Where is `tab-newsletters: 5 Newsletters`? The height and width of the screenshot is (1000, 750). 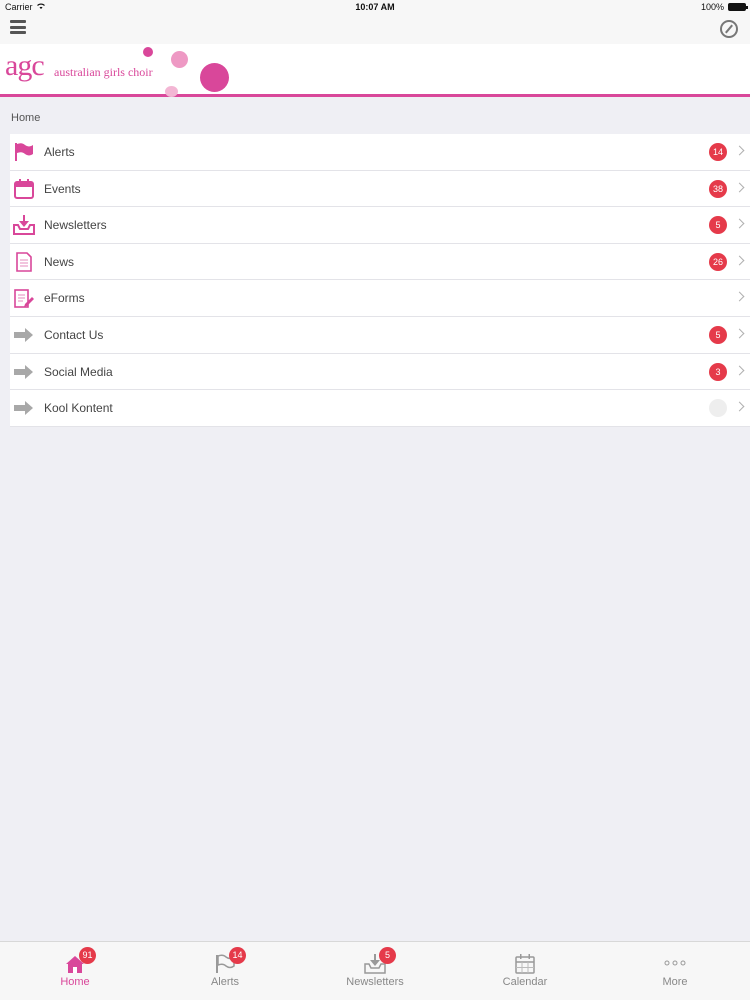 tab-newsletters: 5 Newsletters is located at coordinates (375, 971).